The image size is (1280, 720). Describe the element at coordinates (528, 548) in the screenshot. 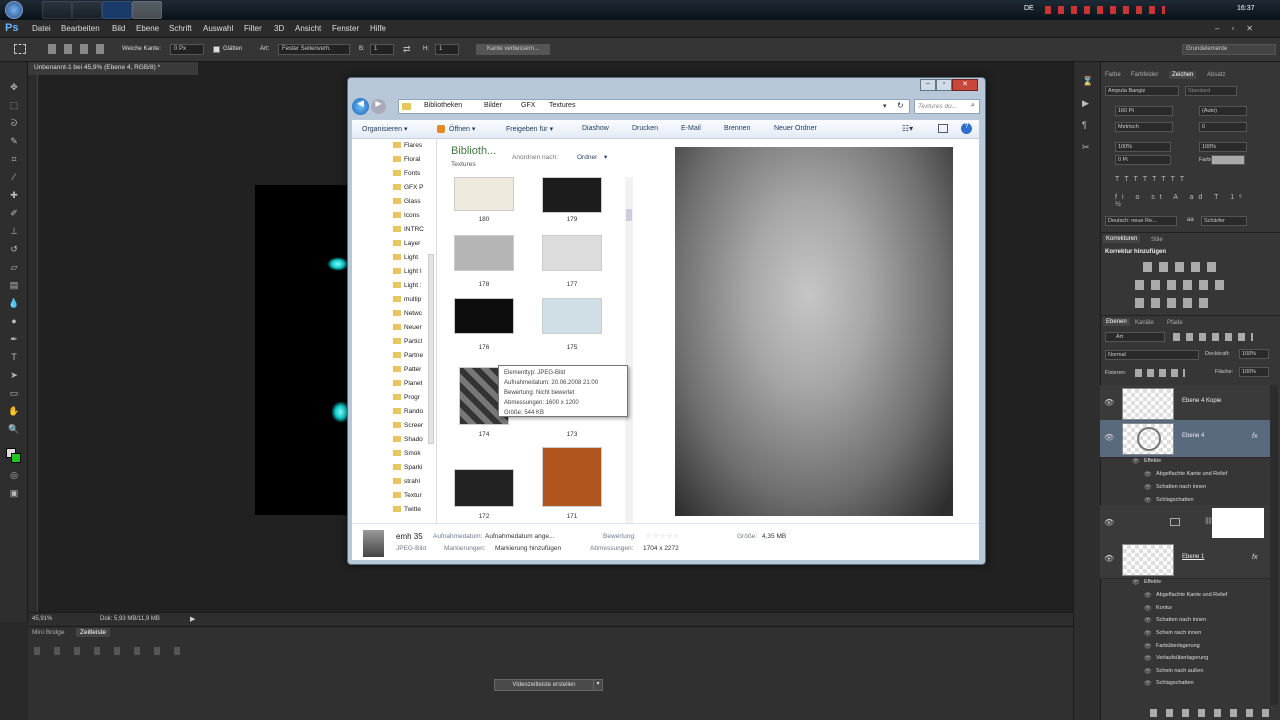

I see `tags-value: Markierung hinzufügen` at that location.